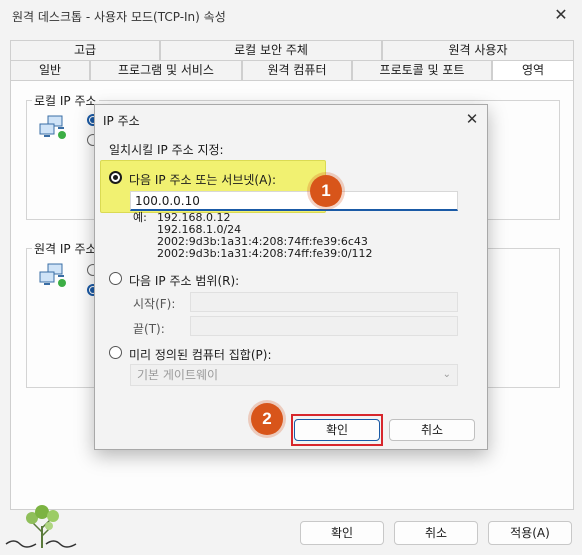 This screenshot has width=582, height=555. I want to click on cancel-button: 취소, so click(436, 533).